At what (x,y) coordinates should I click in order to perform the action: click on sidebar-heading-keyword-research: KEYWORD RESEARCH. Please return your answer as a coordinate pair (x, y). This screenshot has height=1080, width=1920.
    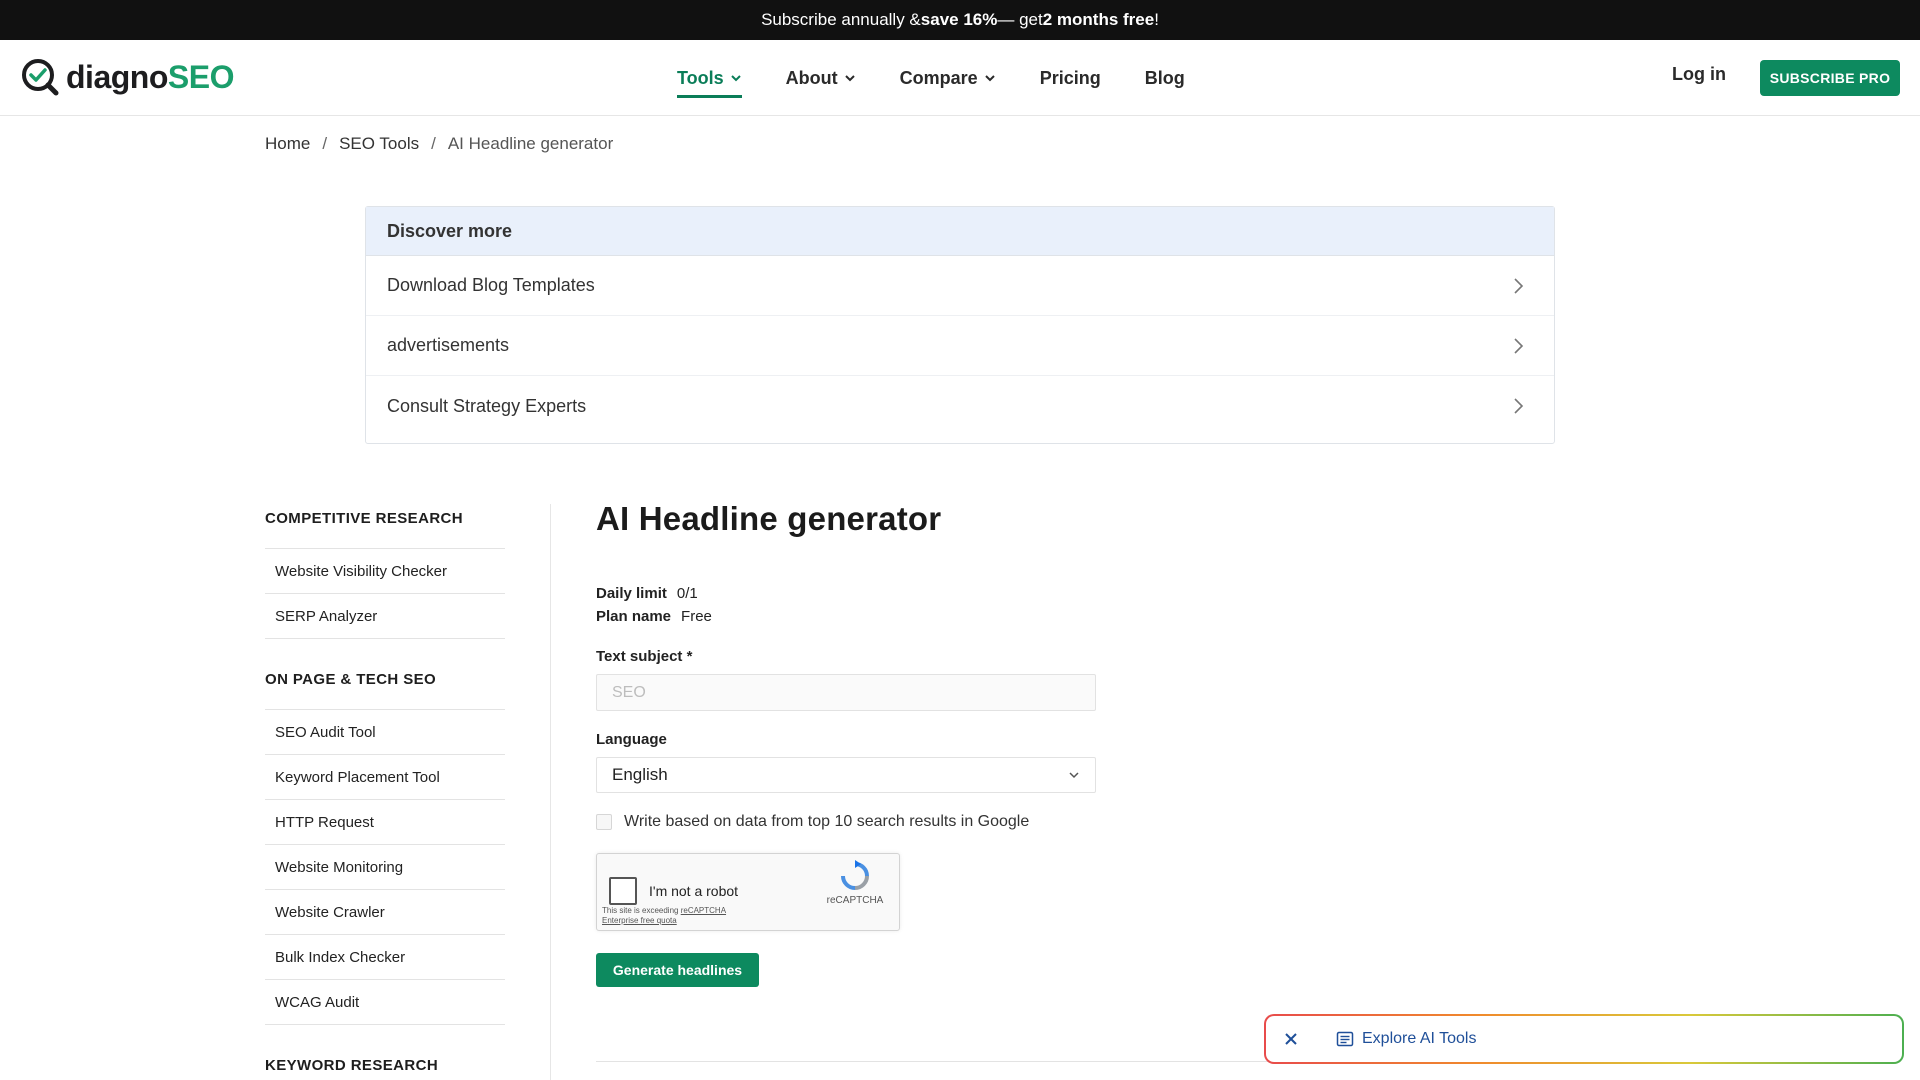
    Looking at the image, I should click on (352, 1065).